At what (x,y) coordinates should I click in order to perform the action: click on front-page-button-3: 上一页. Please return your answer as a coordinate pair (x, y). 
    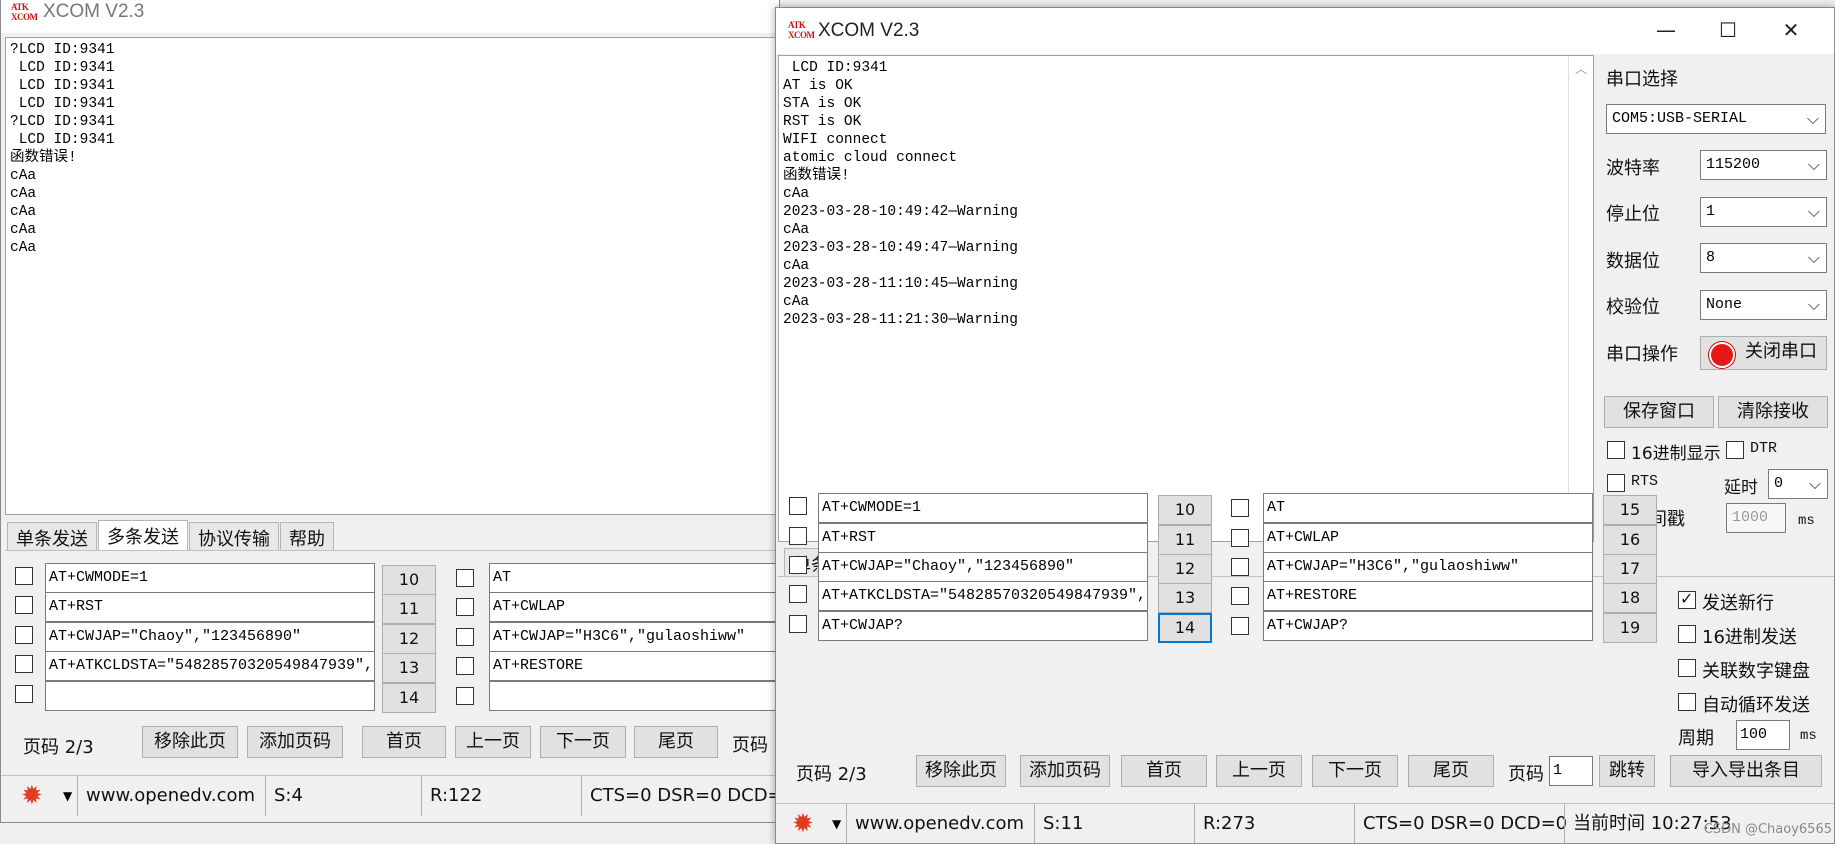
    Looking at the image, I should click on (1259, 771).